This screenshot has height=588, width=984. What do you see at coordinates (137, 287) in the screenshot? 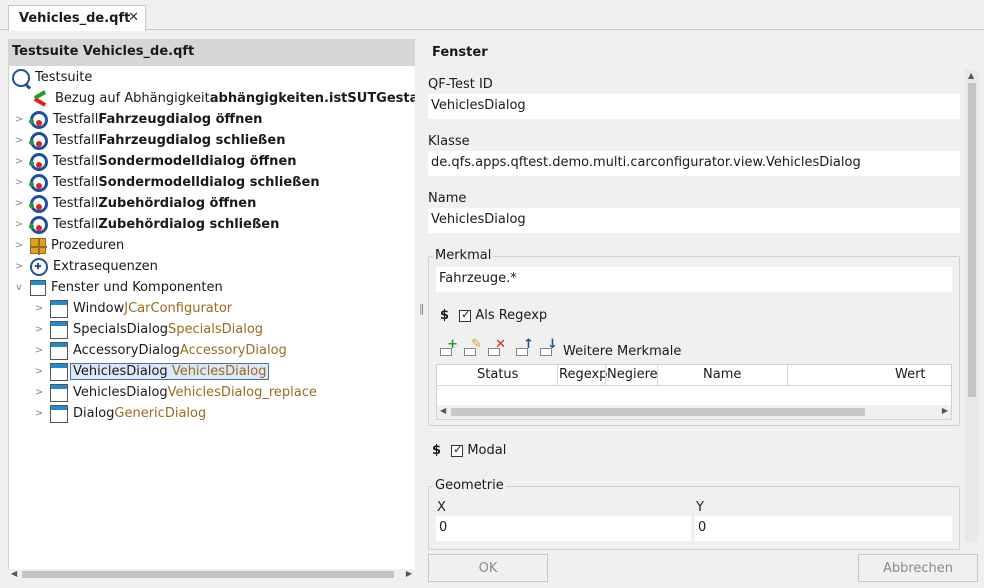
I see `tree-item-label: Fenster und Komponenten` at bounding box center [137, 287].